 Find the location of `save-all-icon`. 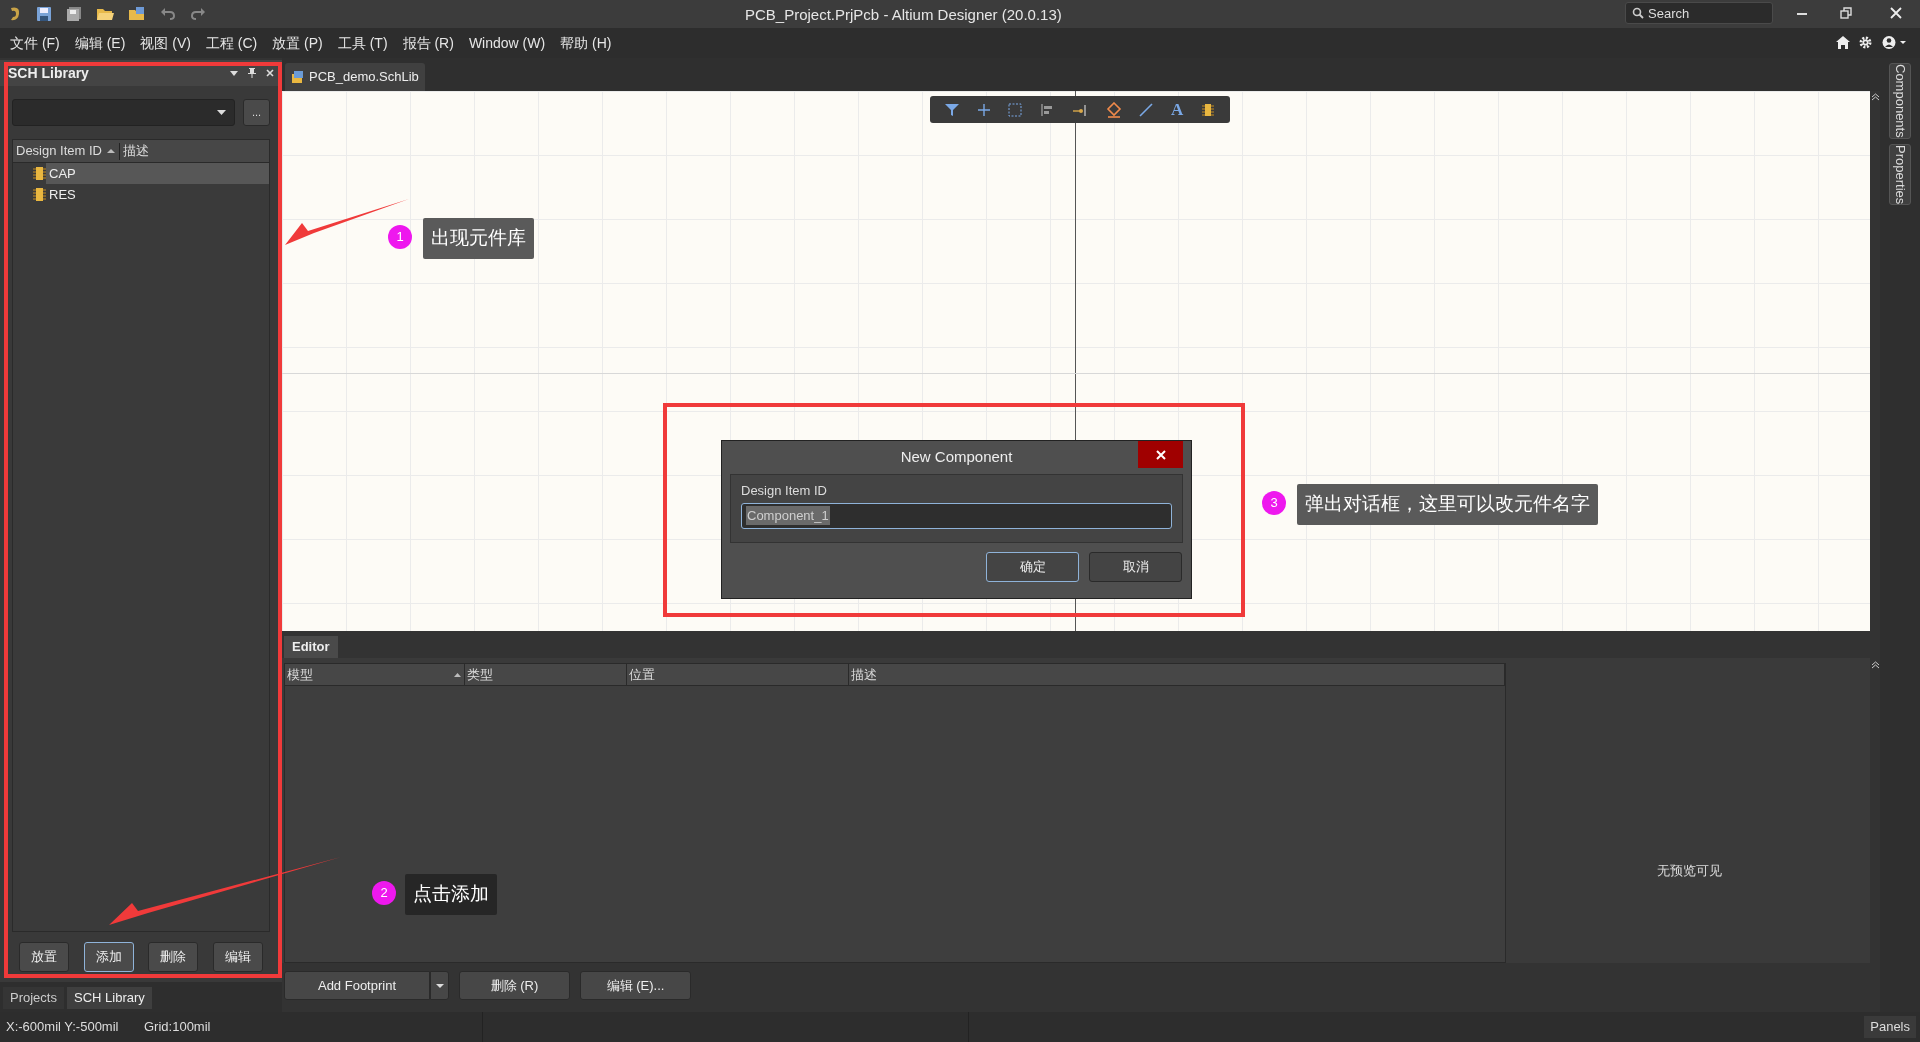

save-all-icon is located at coordinates (74, 14).